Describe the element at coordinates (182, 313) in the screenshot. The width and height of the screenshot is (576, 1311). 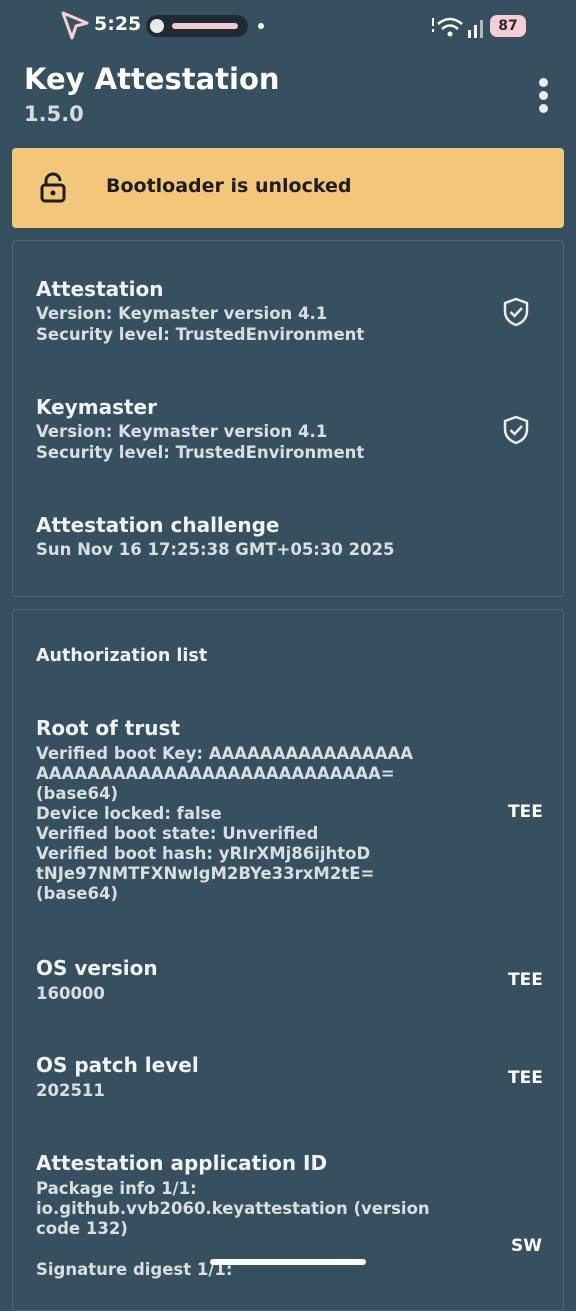
I see `attestation-version: Version: Keymaster version 4.1` at that location.